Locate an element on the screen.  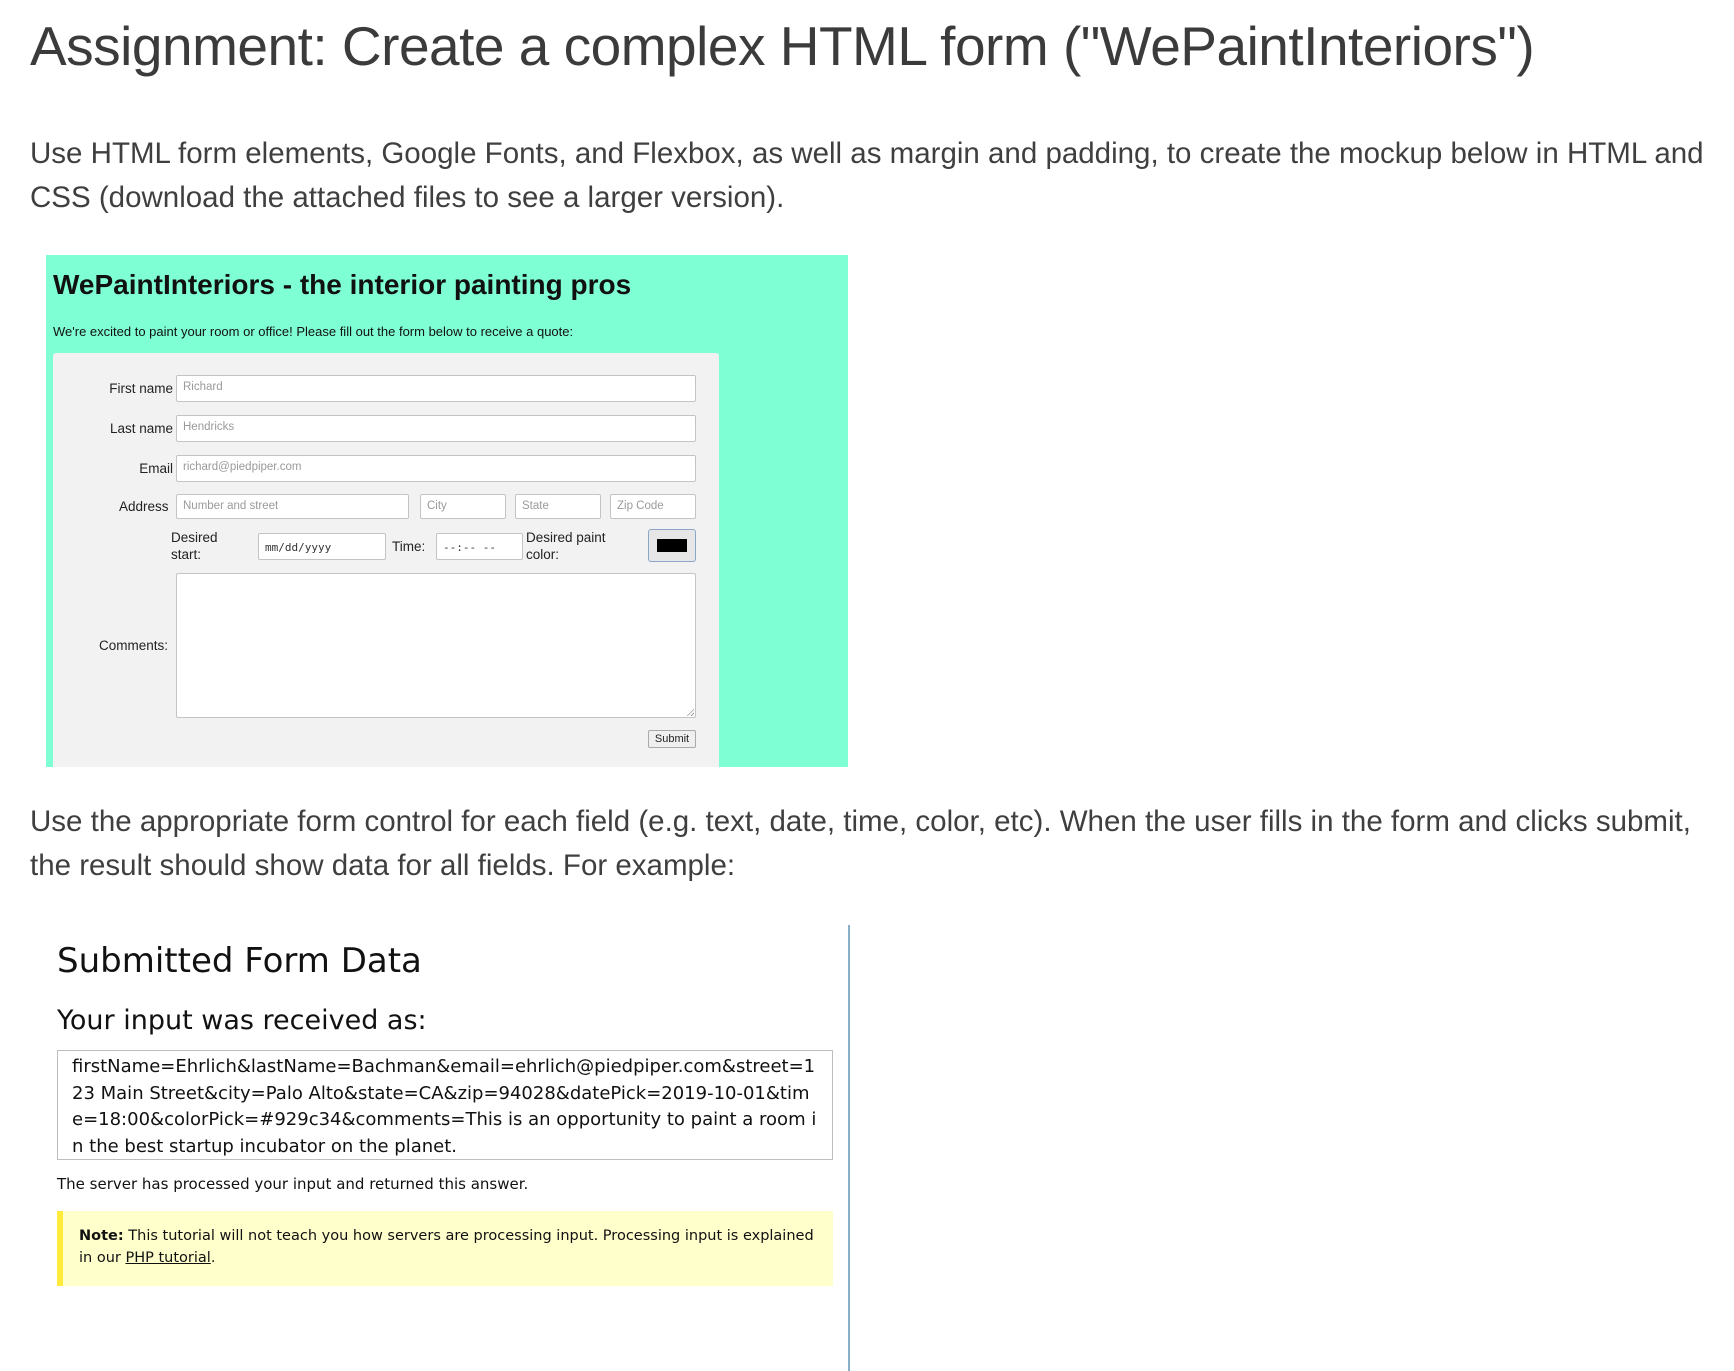
address-label: Address is located at coordinates (144, 506).